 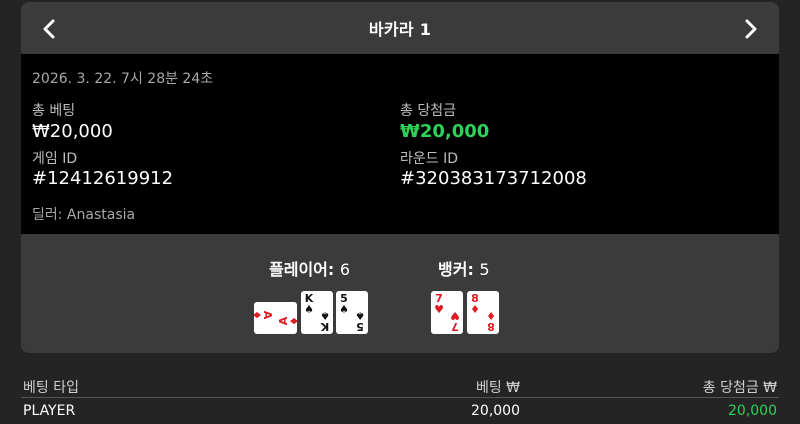 I want to click on total-bet-label: 총 베팅, so click(x=54, y=111).